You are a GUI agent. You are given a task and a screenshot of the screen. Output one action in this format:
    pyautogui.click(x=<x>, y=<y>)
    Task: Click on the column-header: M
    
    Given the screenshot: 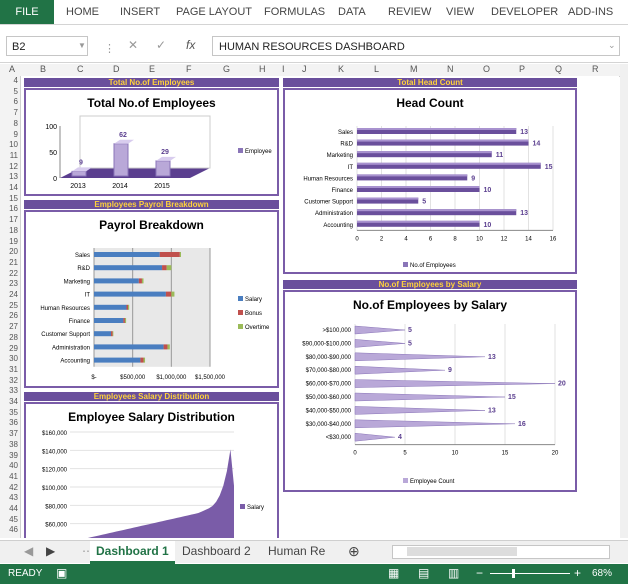 What is the action you would take?
    pyautogui.click(x=414, y=69)
    